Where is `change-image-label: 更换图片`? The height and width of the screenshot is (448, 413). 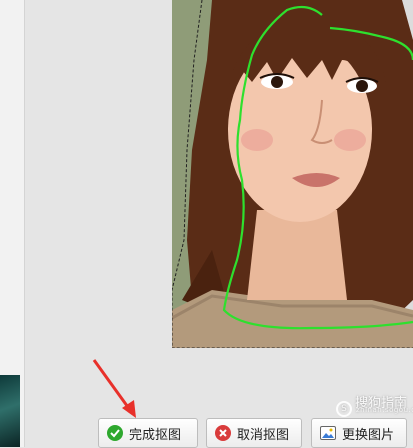
change-image-label: 更换图片 is located at coordinates (368, 435).